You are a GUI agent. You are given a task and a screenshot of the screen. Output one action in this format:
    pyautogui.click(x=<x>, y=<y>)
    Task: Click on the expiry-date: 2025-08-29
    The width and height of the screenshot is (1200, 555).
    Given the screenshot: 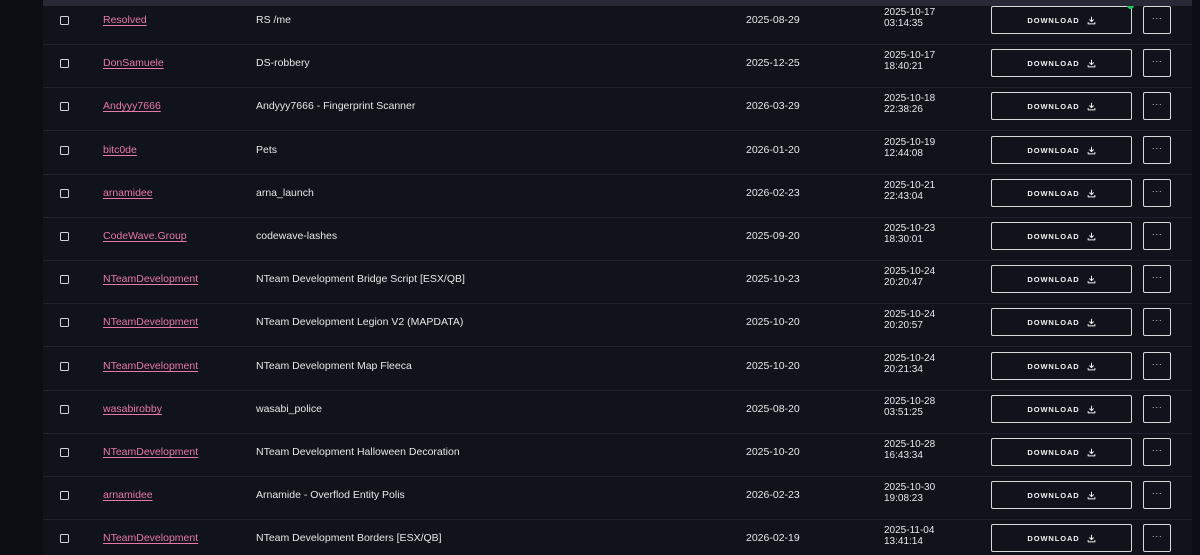 What is the action you would take?
    pyautogui.click(x=773, y=20)
    